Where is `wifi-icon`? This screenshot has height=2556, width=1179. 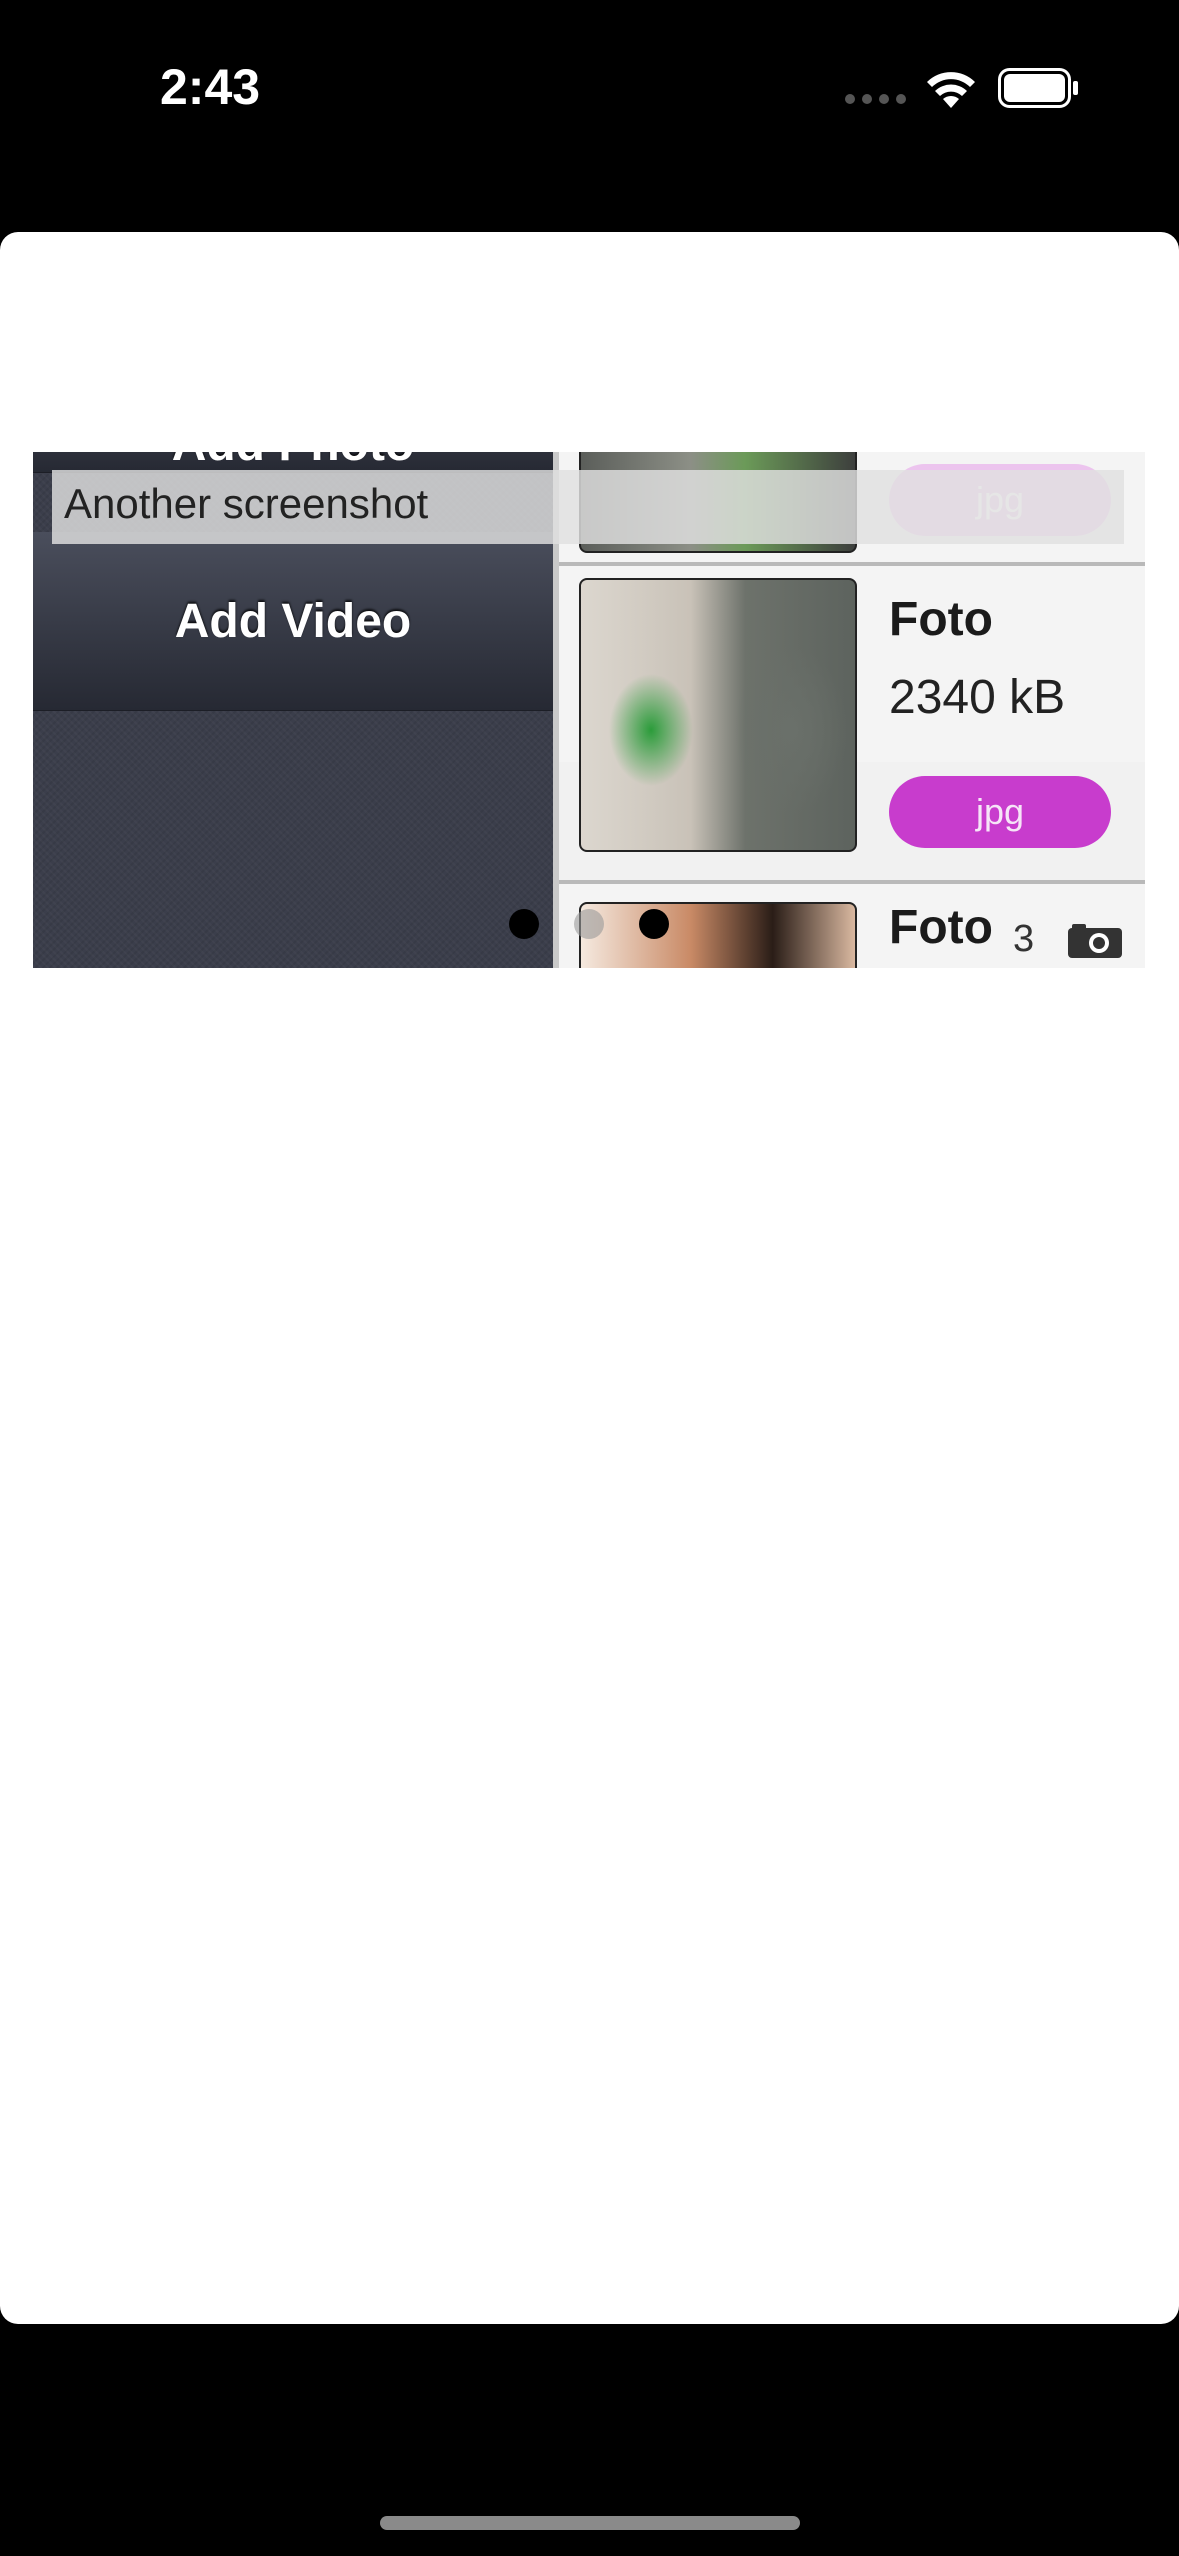
wifi-icon is located at coordinates (951, 90).